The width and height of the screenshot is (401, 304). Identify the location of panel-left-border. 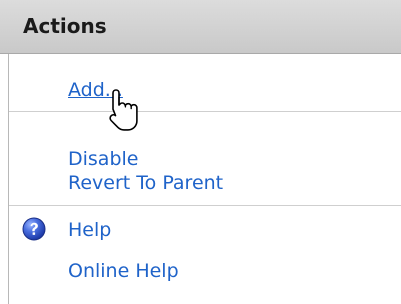
(8, 179).